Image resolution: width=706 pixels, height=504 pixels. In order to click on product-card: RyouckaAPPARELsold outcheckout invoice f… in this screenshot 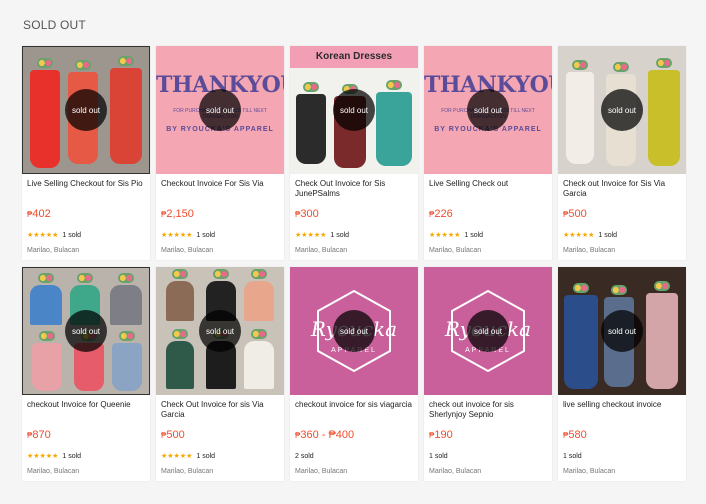, I will do `click(354, 374)`.